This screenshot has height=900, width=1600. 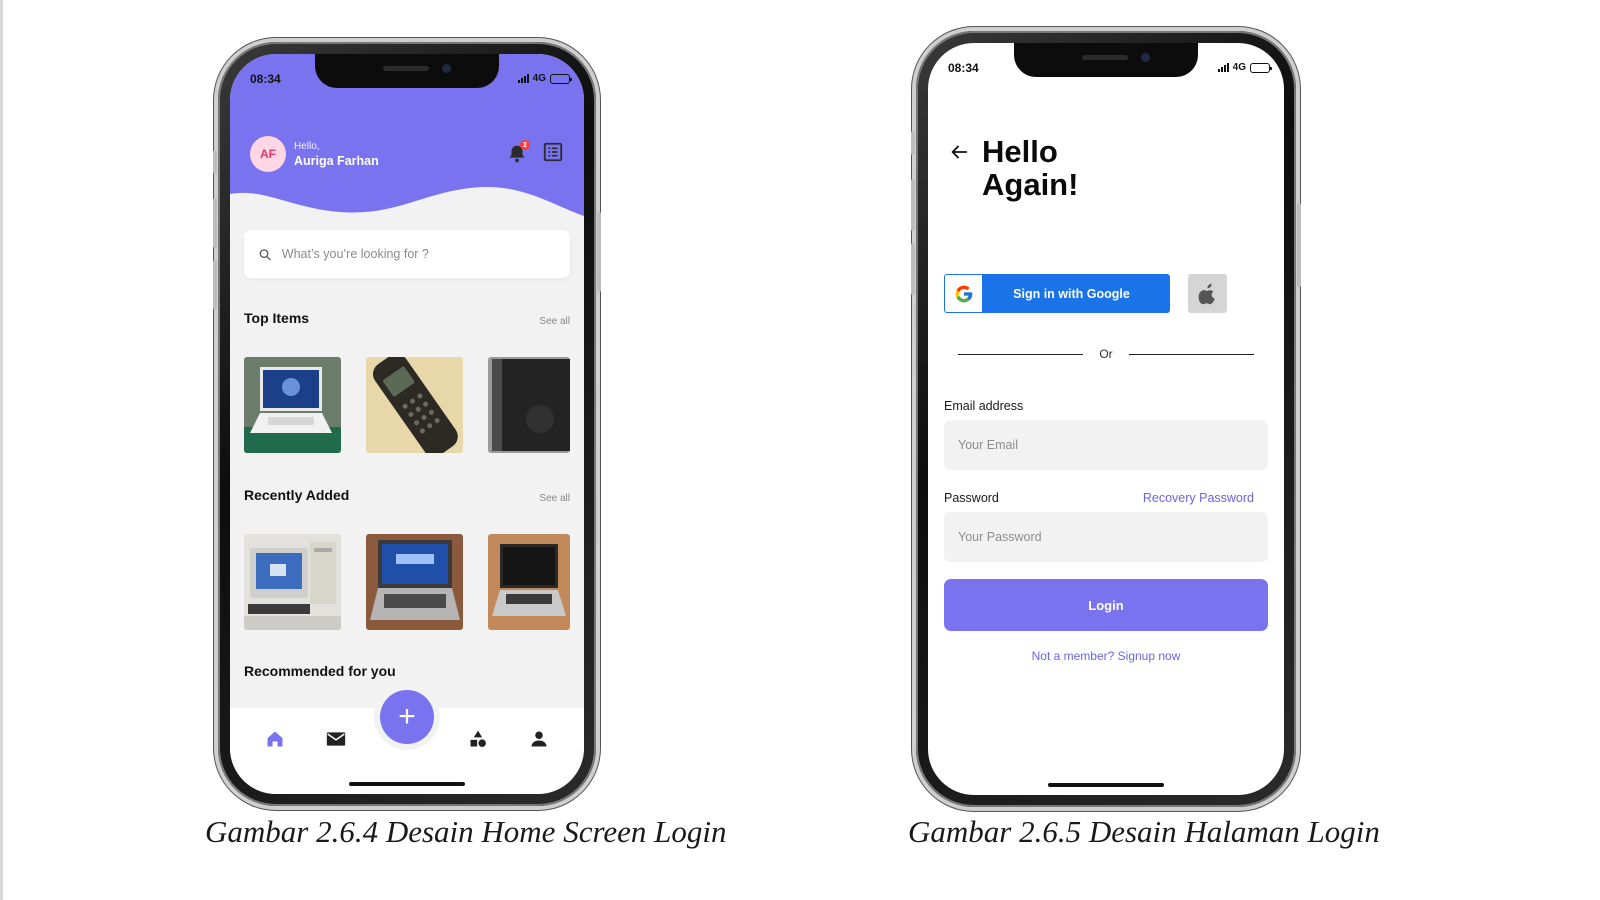 What do you see at coordinates (518, 152) in the screenshot?
I see `bell-icon: 2` at bounding box center [518, 152].